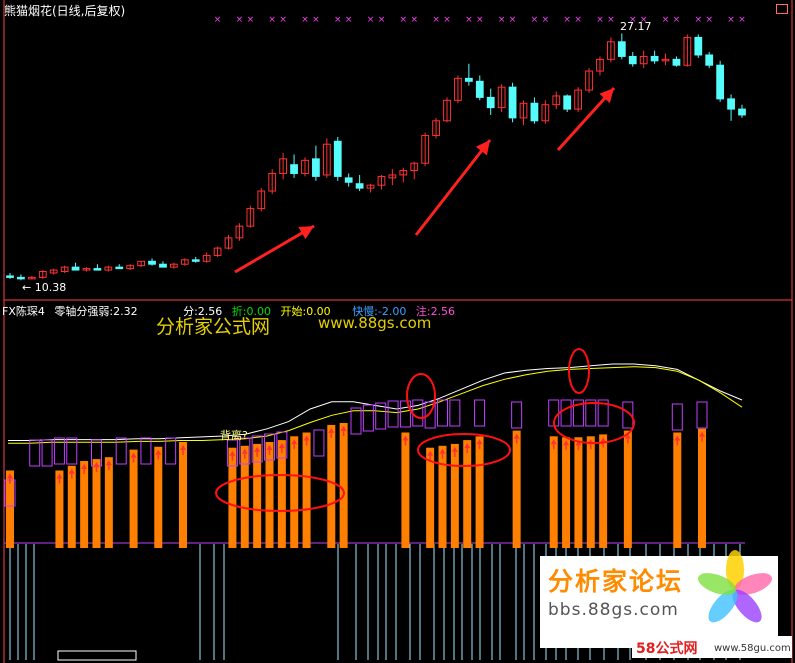 This screenshot has height=663, width=795. I want to click on site-badge-brand: 58公式网, so click(667, 649).